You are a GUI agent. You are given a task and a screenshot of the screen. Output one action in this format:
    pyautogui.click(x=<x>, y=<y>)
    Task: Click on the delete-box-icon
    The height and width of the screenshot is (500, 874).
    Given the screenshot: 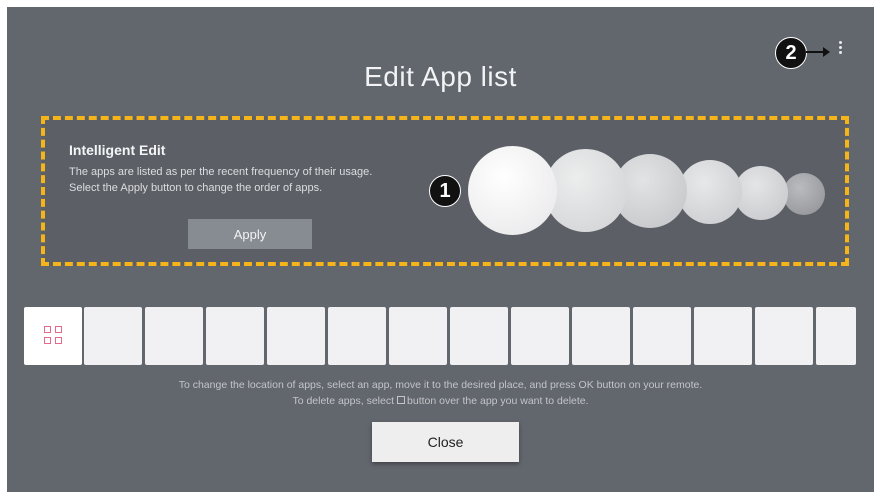 What is the action you would take?
    pyautogui.click(x=401, y=400)
    